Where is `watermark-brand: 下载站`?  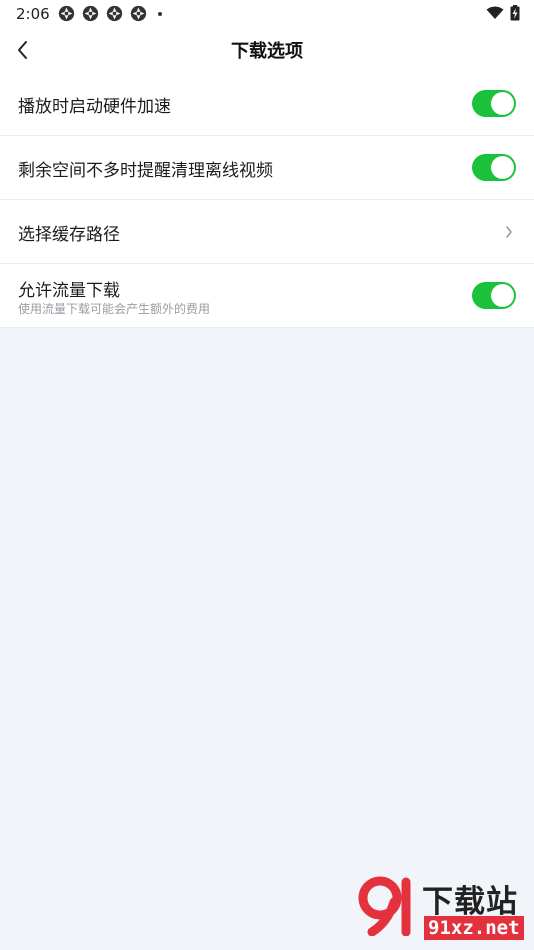 watermark-brand: 下载站 is located at coordinates (470, 902).